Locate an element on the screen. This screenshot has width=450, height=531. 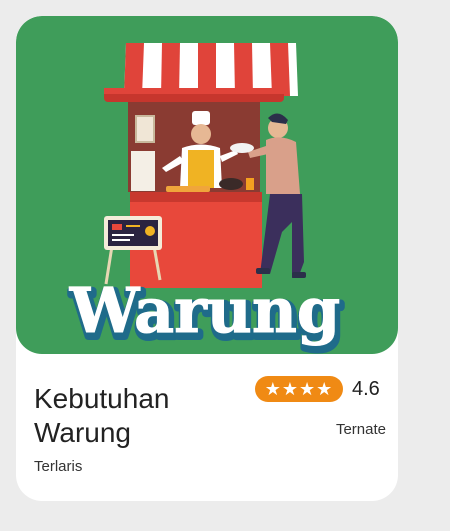
rating-stars-badge: ★★★★ is located at coordinates (299, 389).